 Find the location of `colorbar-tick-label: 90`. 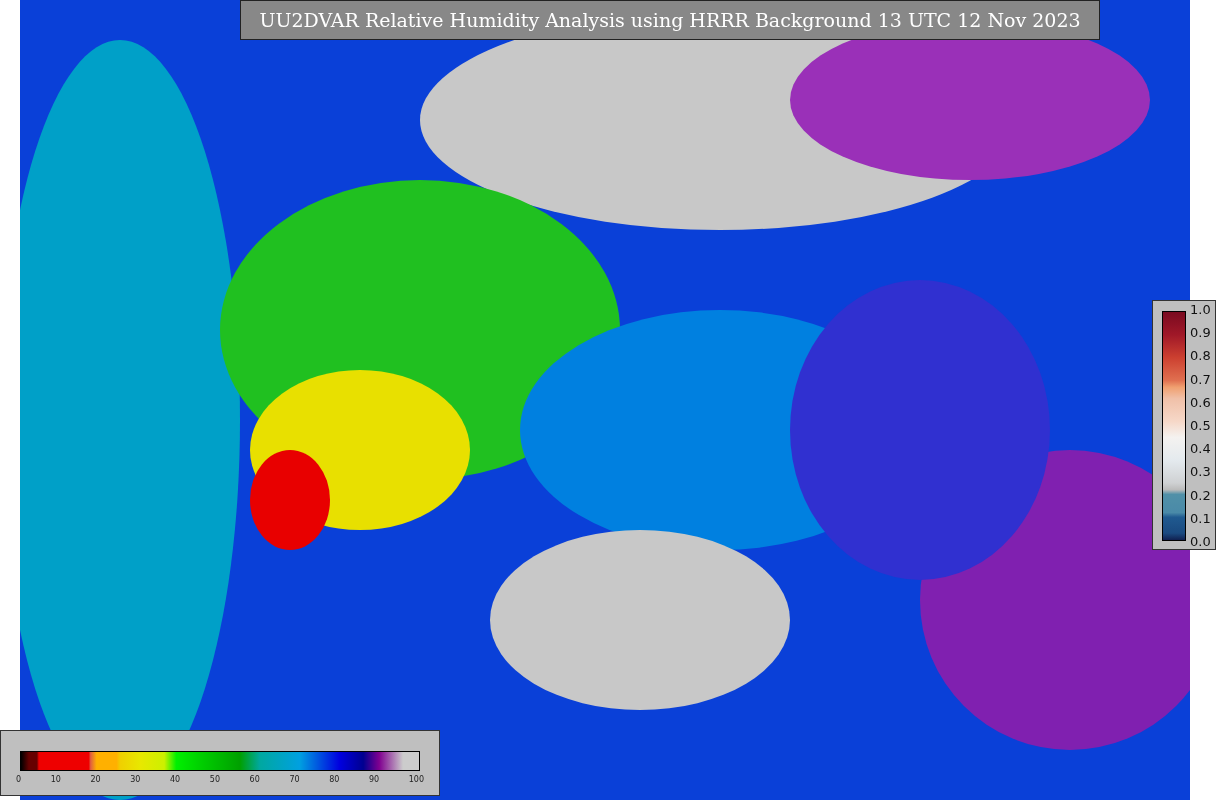

colorbar-tick-label: 90 is located at coordinates (374, 779).